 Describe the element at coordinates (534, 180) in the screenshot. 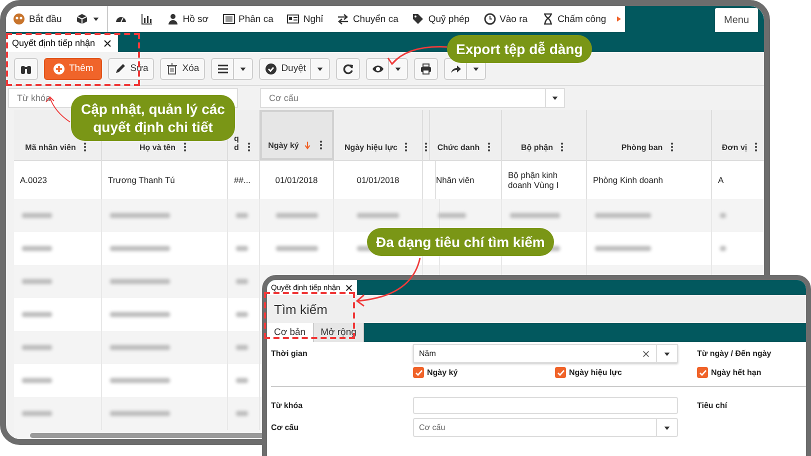

I see `table-cell-text: Bộ phận kinh doanh Vùng I` at that location.